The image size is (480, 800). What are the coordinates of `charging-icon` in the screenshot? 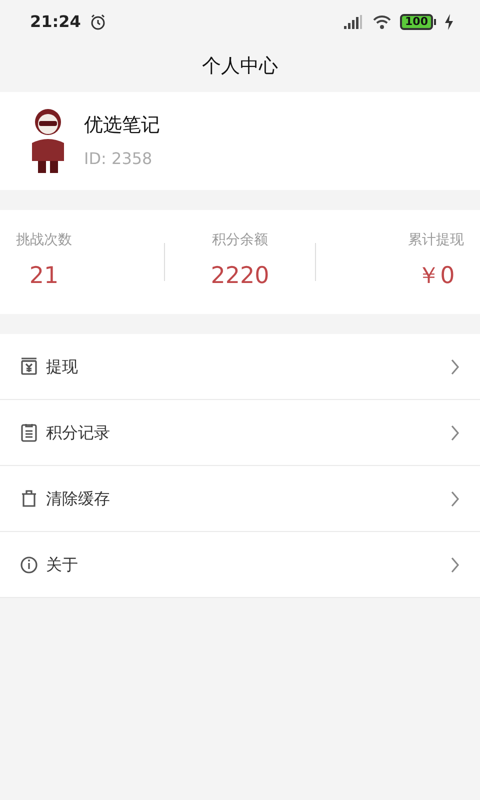 It's located at (449, 22).